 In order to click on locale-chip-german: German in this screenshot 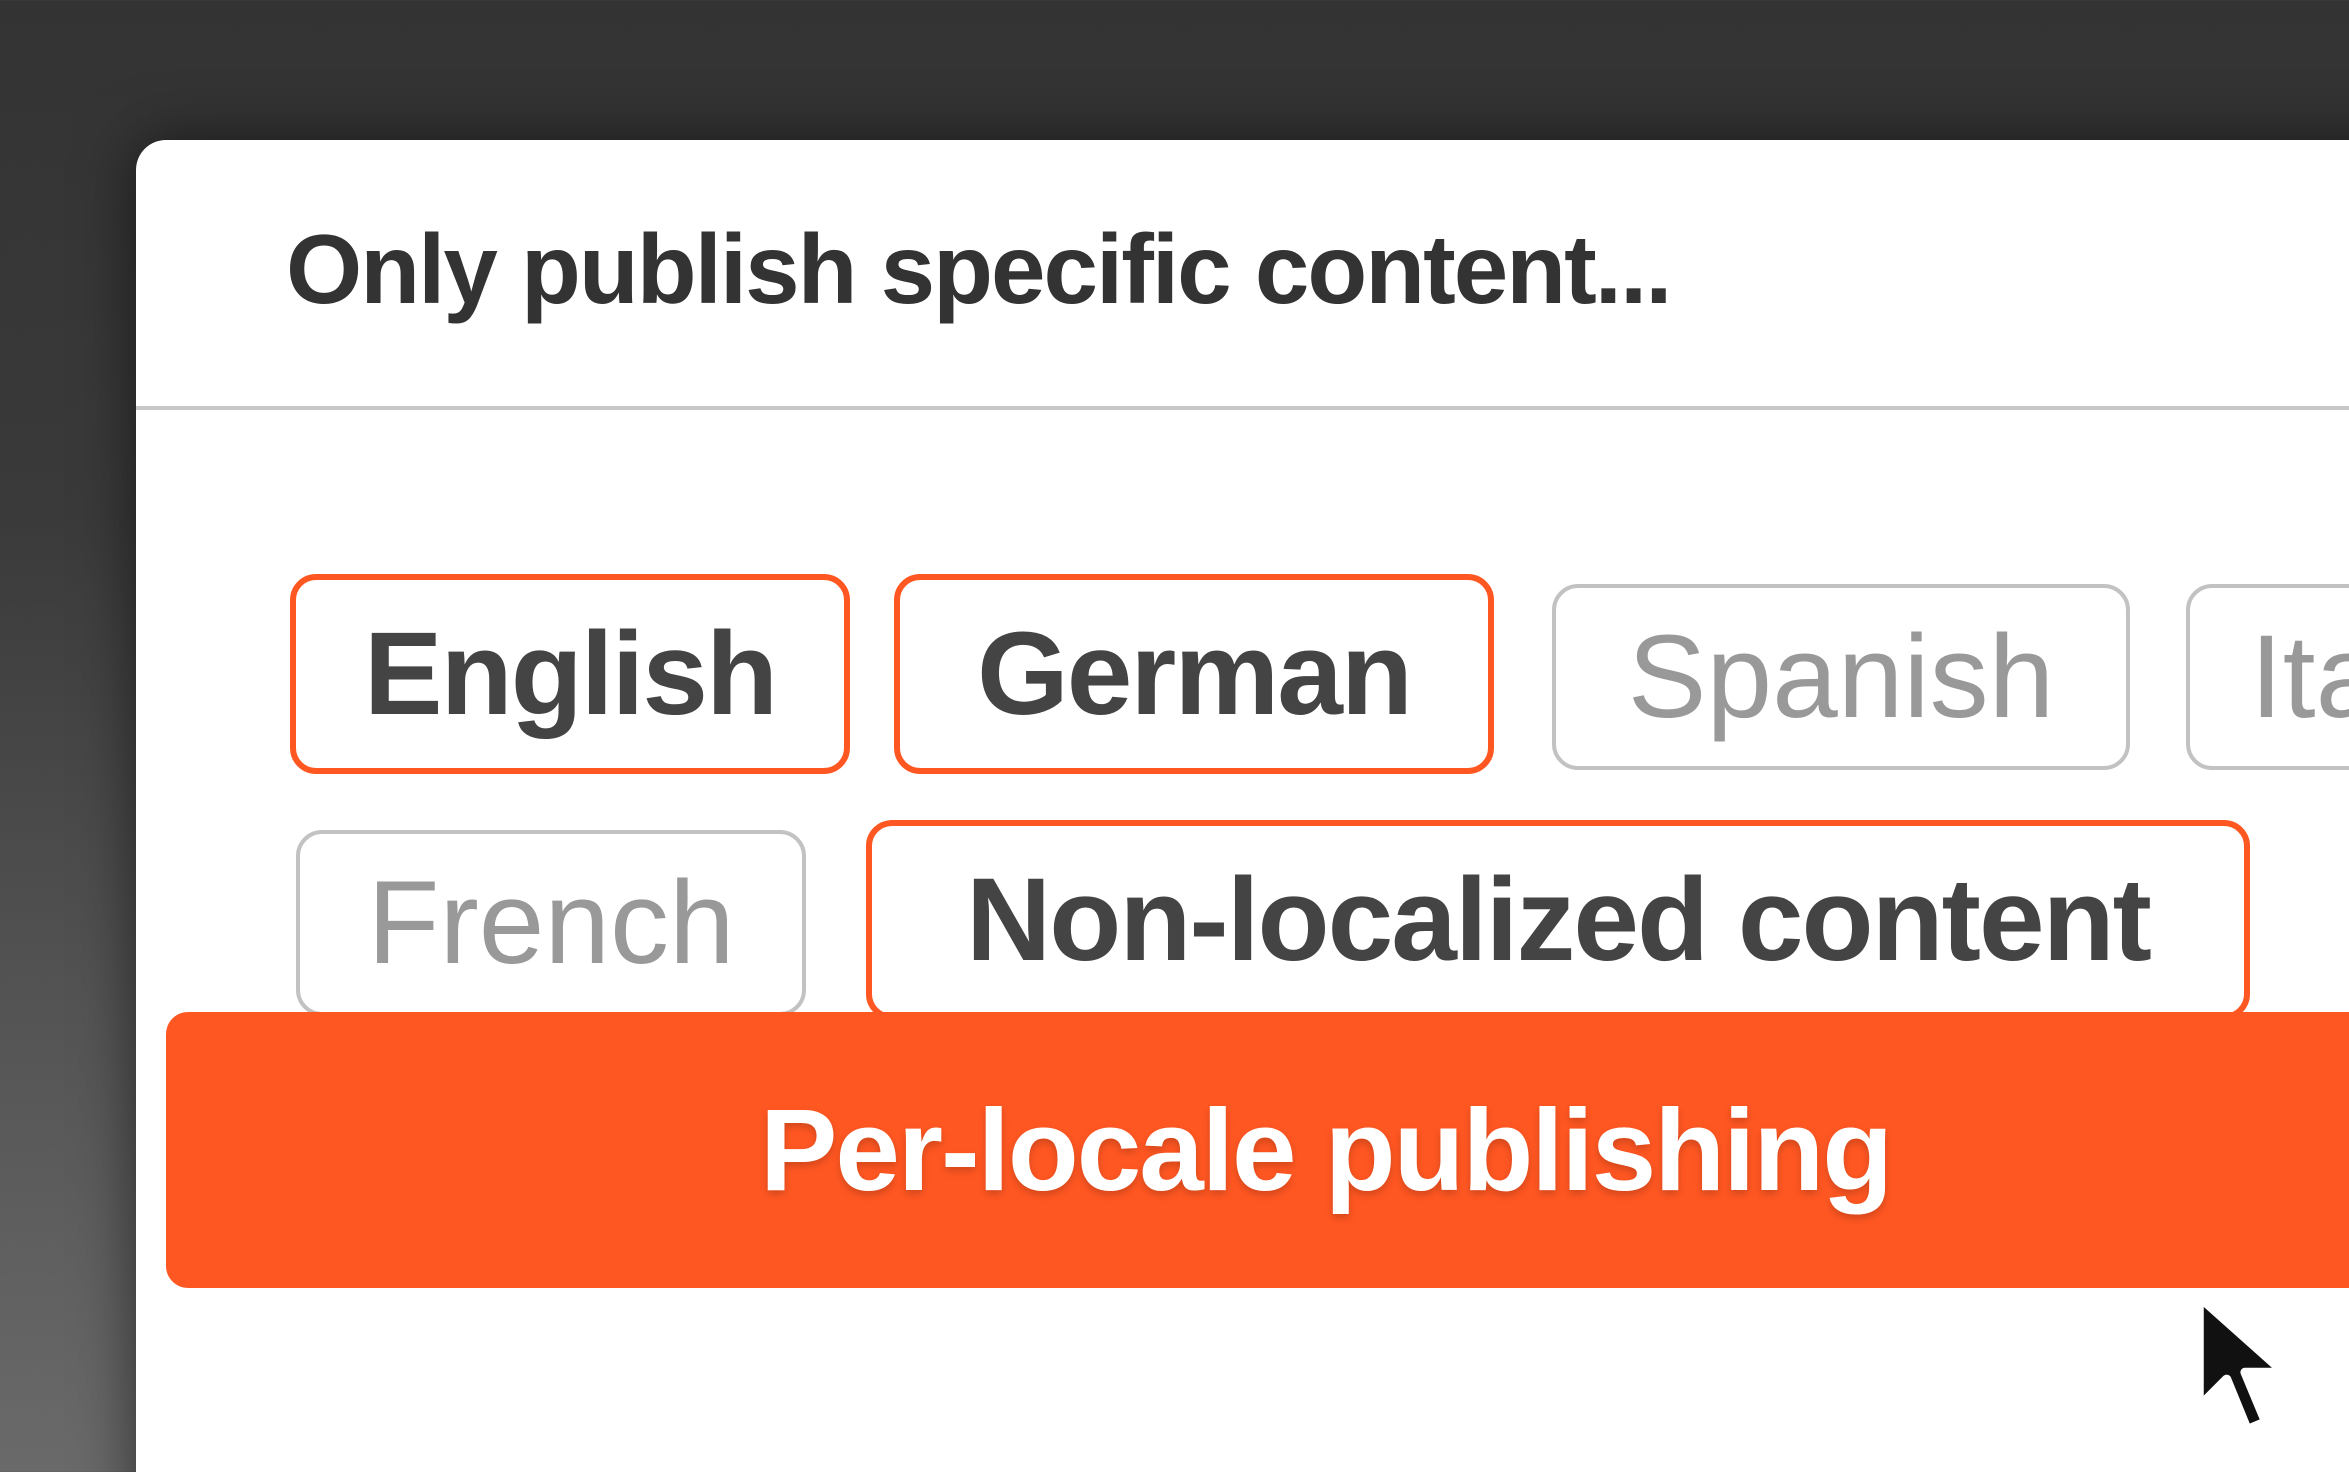, I will do `click(1194, 674)`.